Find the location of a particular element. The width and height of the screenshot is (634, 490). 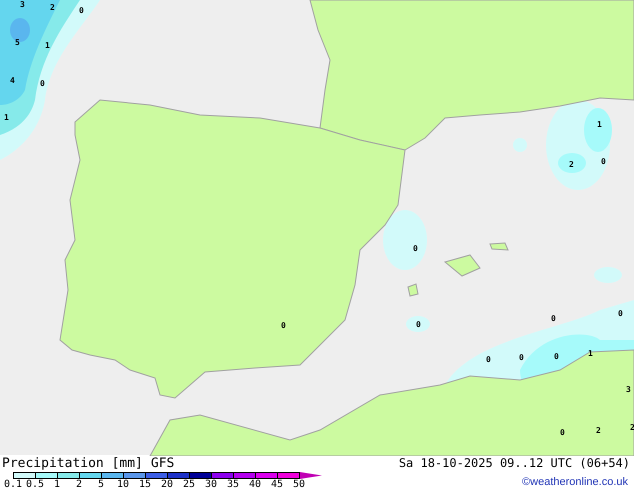

legend-label: 25 is located at coordinates (189, 484).